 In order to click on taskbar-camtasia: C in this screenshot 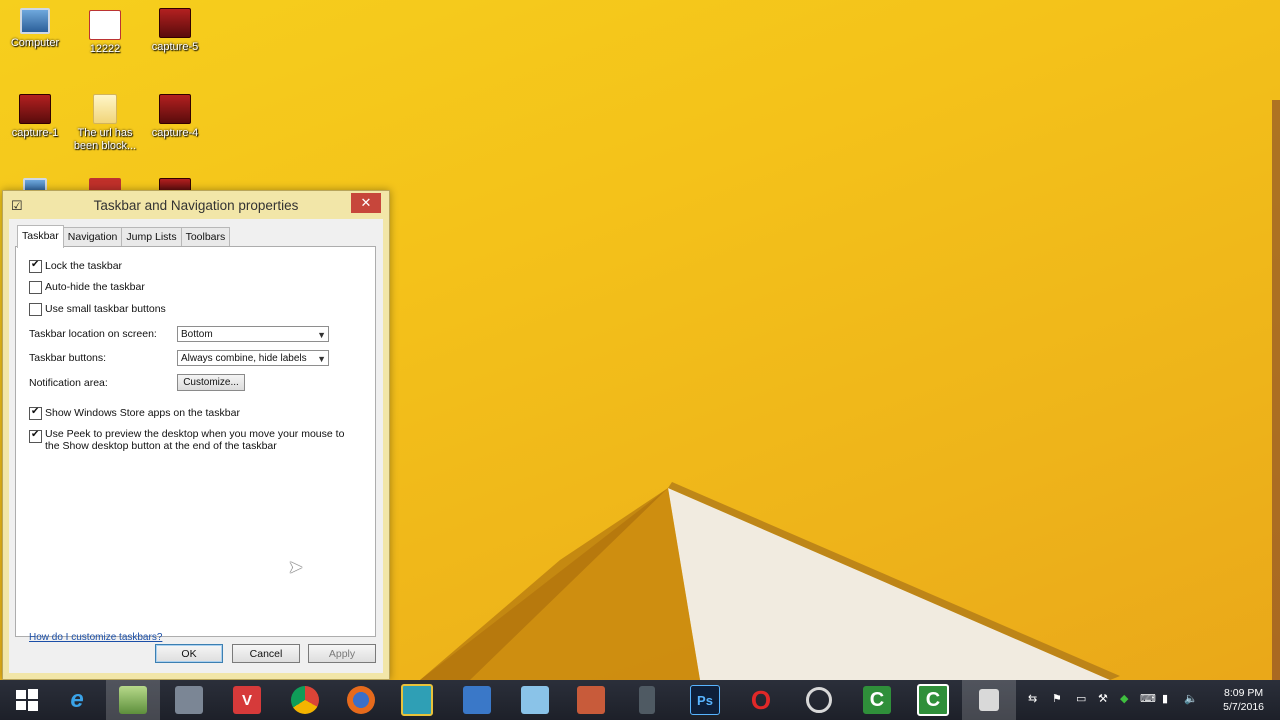, I will do `click(877, 700)`.